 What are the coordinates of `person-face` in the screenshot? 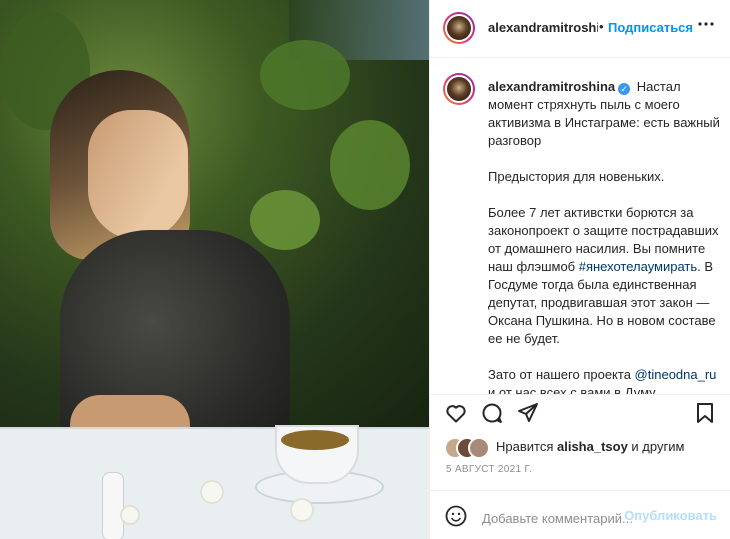 It's located at (138, 175).